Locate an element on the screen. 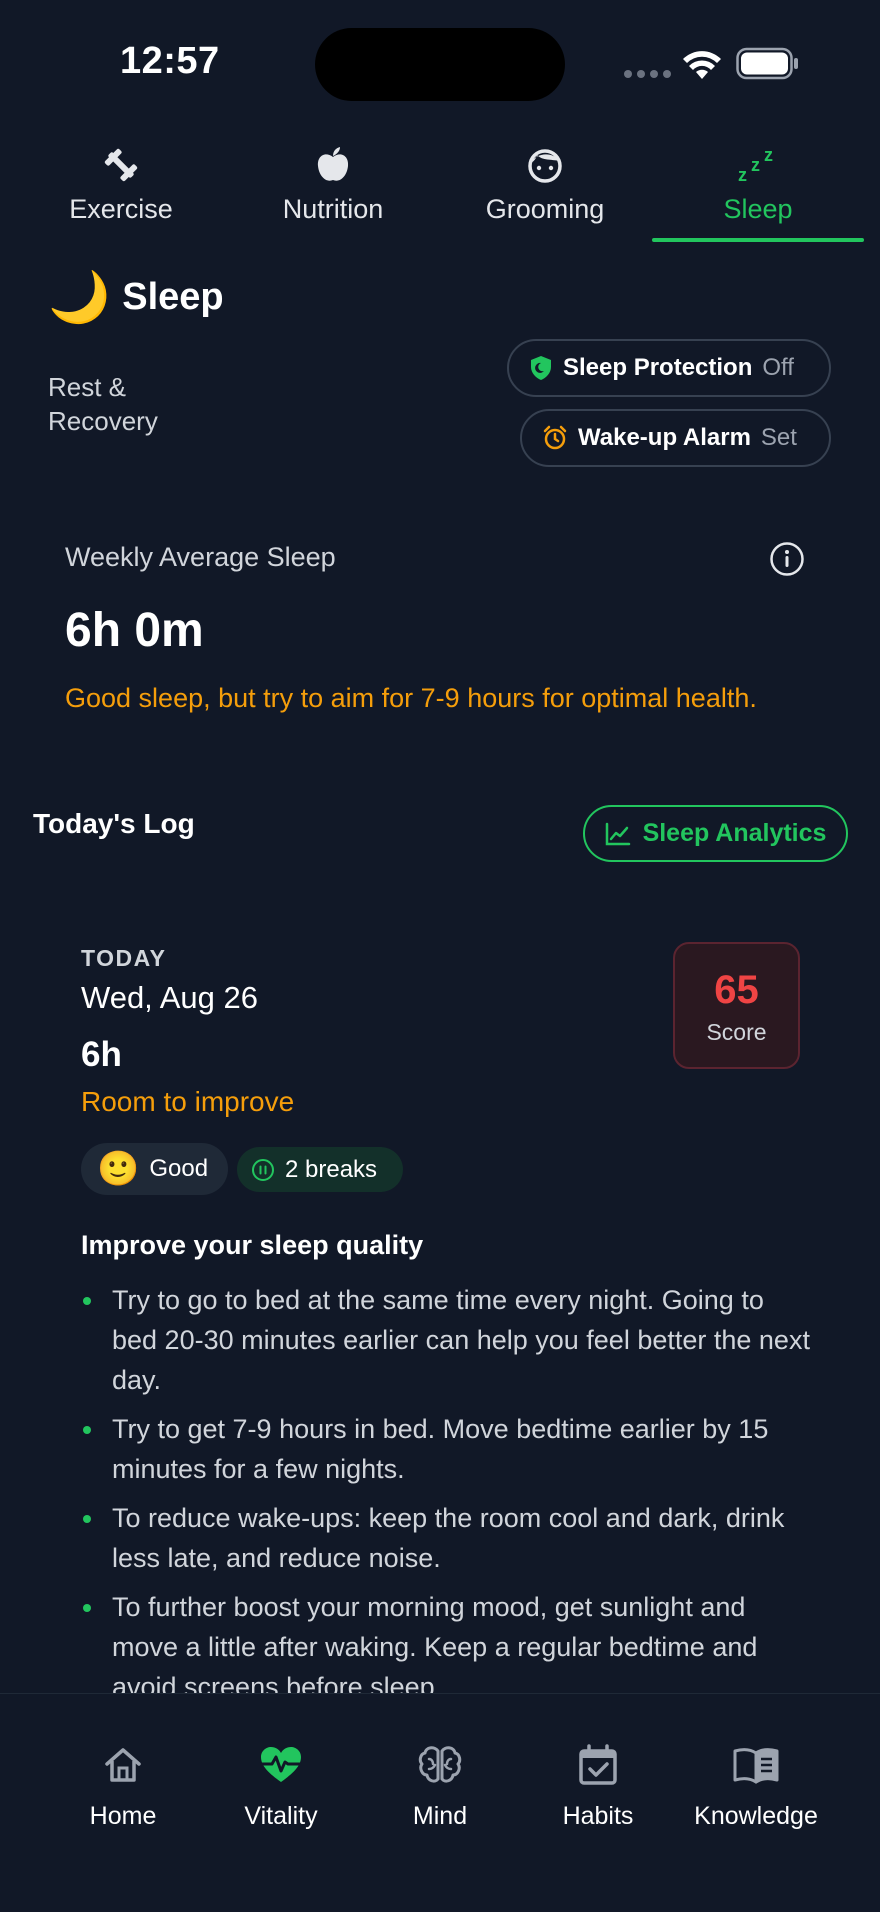  mood-label: Good is located at coordinates (179, 1168).